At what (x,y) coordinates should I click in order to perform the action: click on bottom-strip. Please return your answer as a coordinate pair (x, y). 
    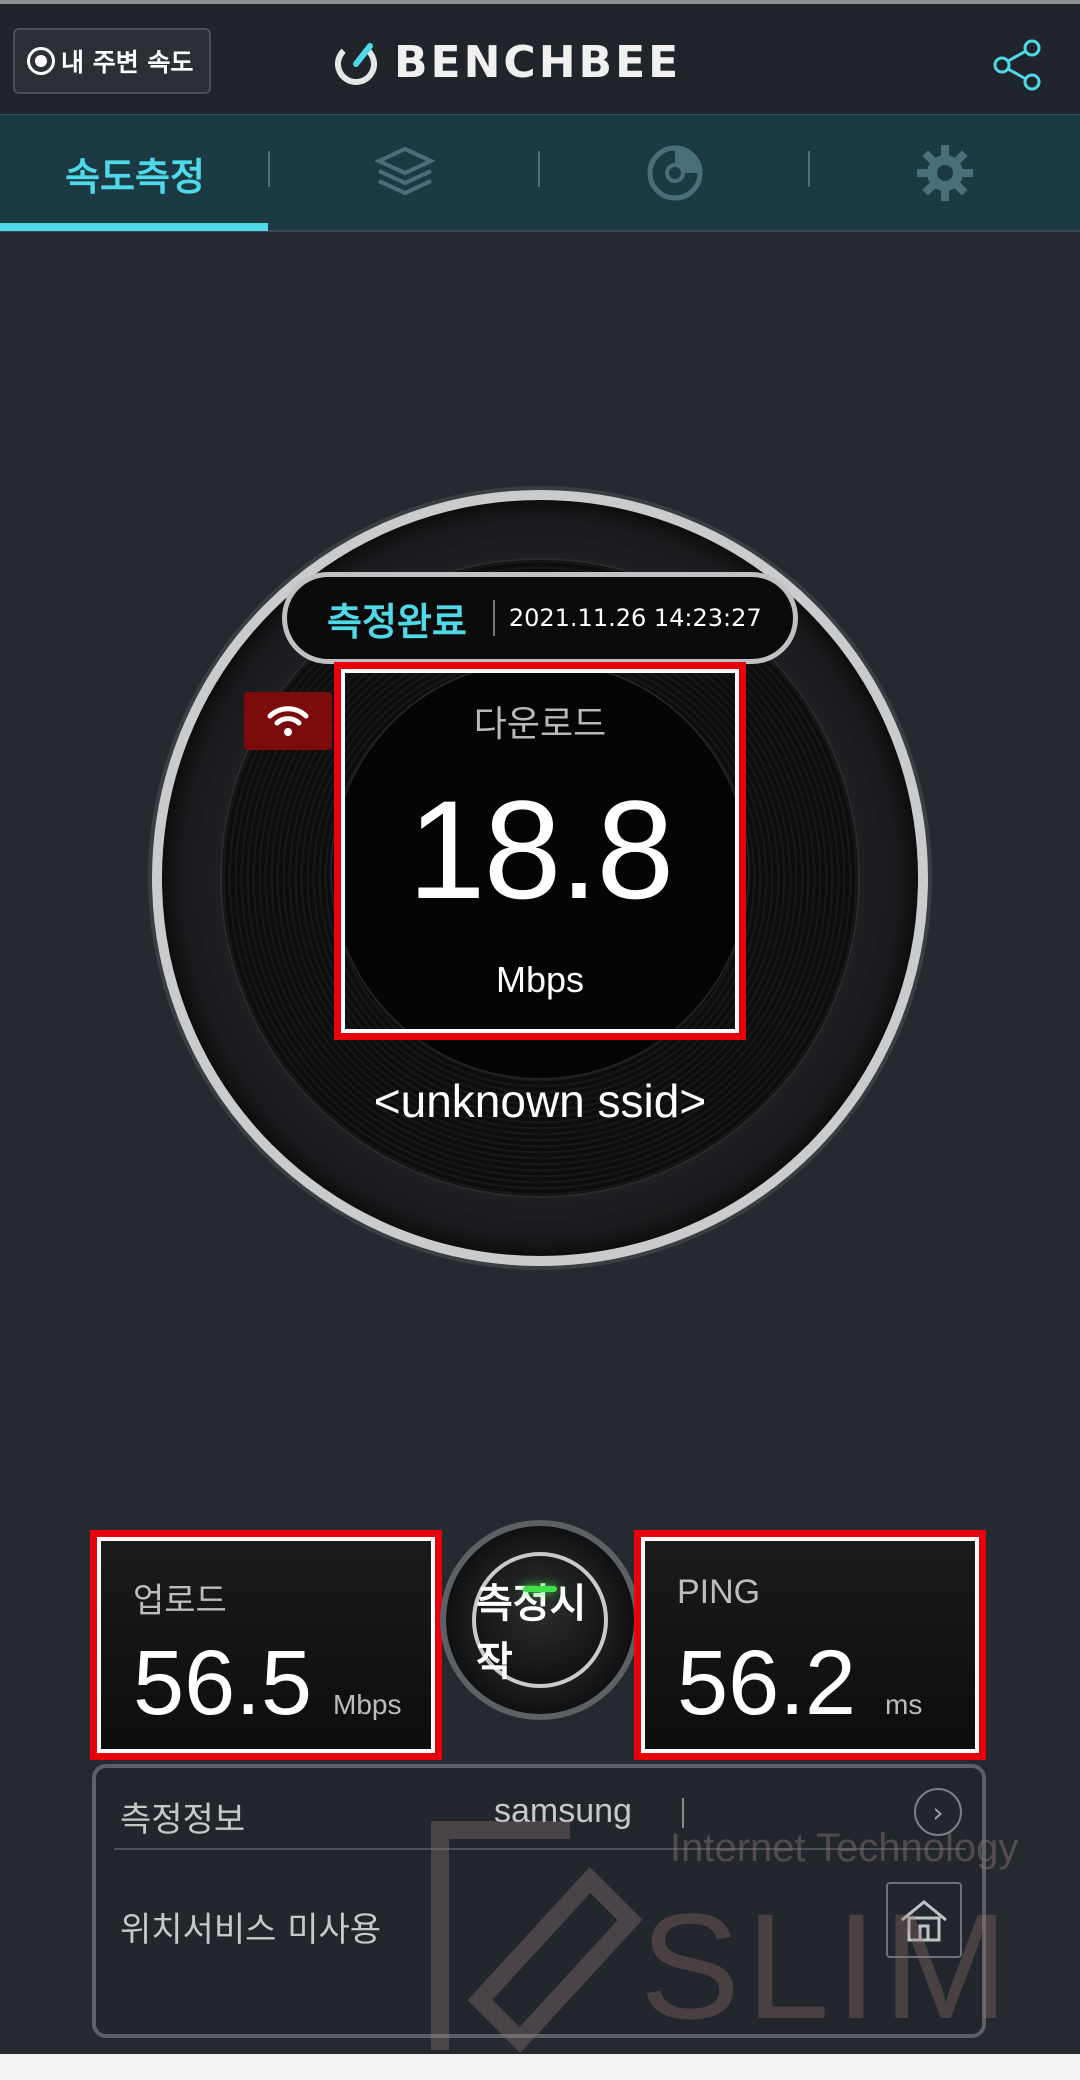
    Looking at the image, I should click on (540, 2067).